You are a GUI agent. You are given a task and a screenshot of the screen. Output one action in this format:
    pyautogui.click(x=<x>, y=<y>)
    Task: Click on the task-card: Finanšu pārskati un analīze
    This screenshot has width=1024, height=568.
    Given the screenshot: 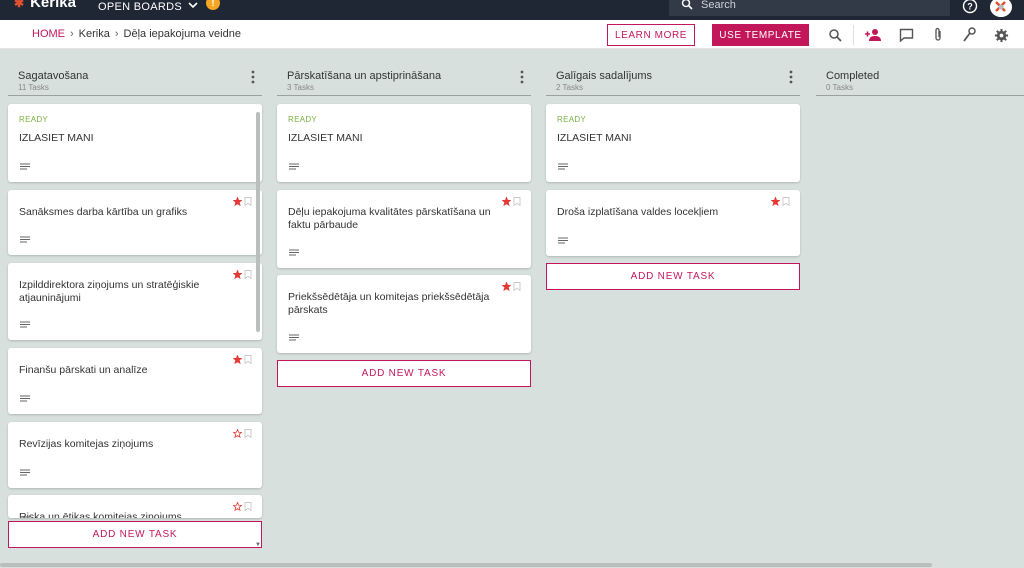 What is the action you would take?
    pyautogui.click(x=135, y=381)
    